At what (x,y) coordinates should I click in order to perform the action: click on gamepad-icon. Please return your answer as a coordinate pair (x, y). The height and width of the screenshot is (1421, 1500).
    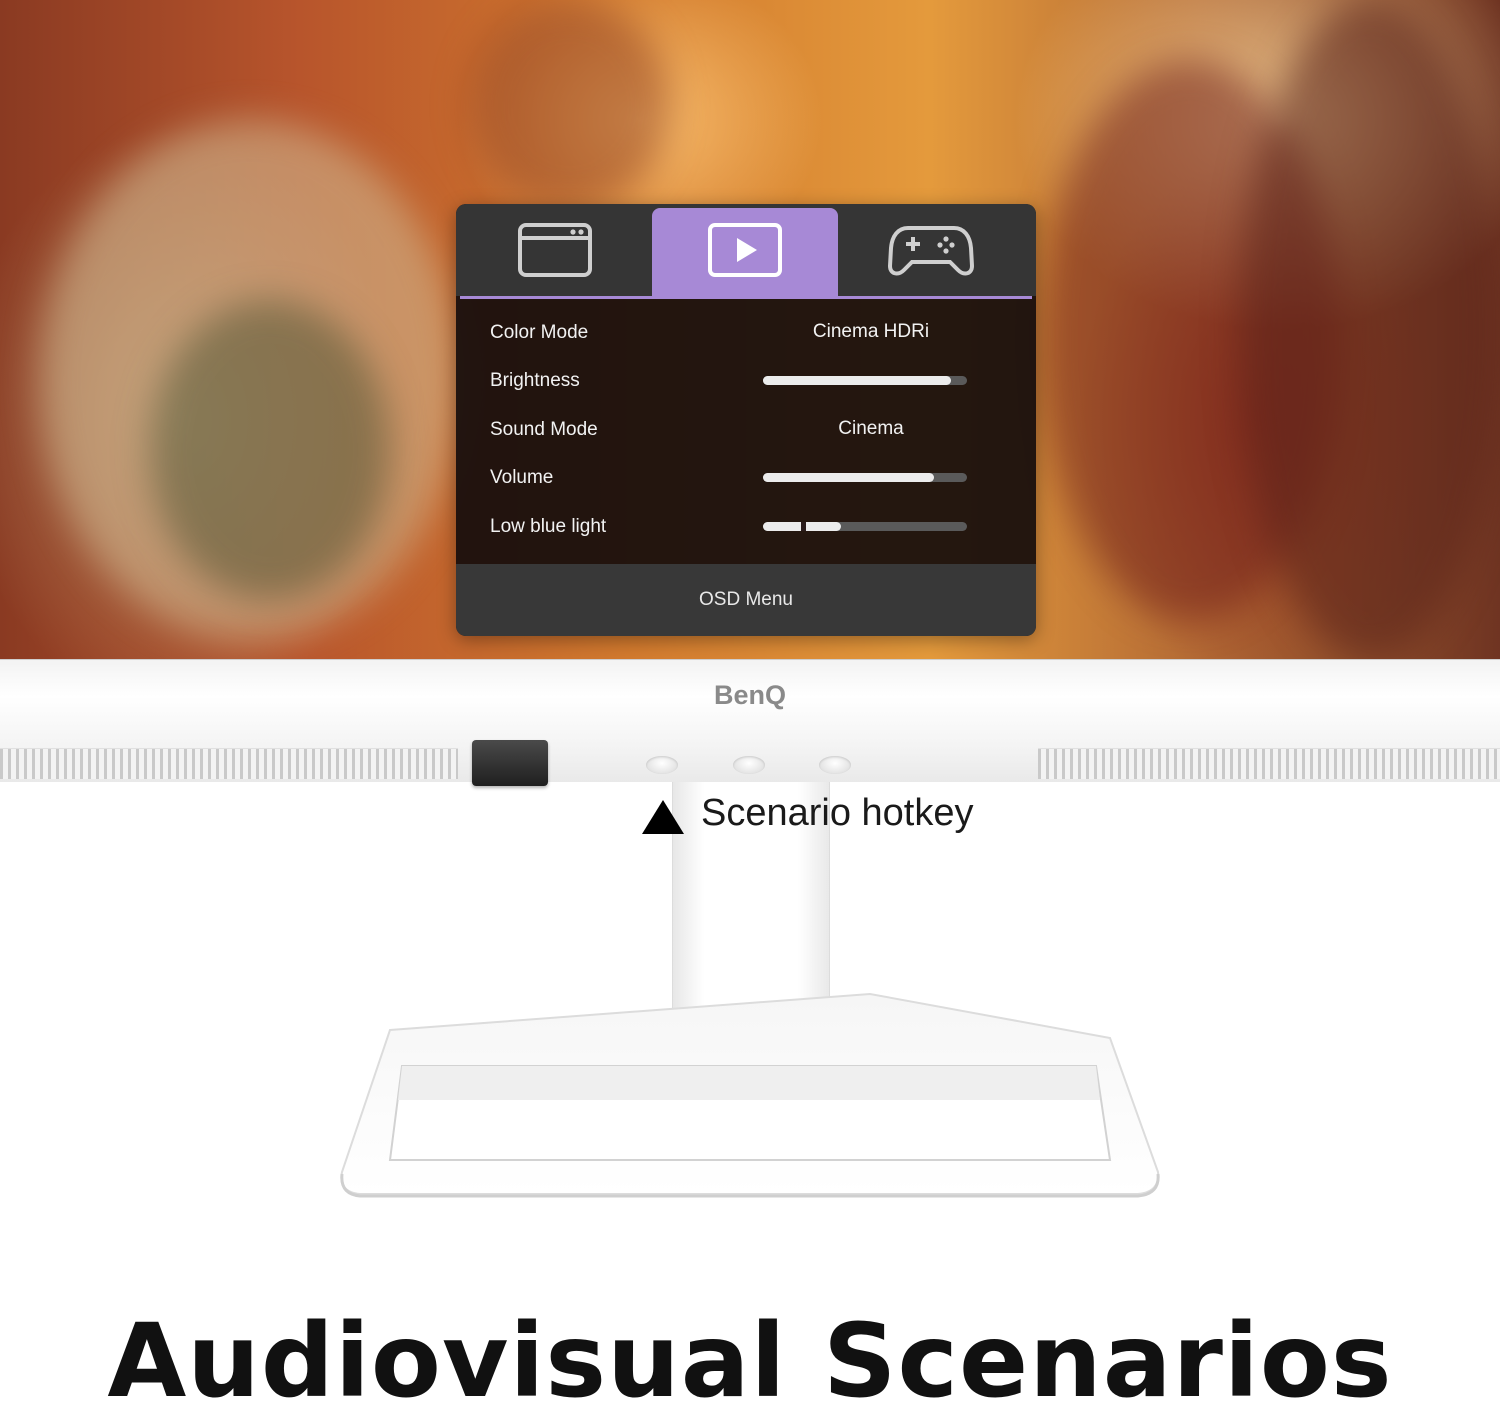
    Looking at the image, I should click on (931, 252).